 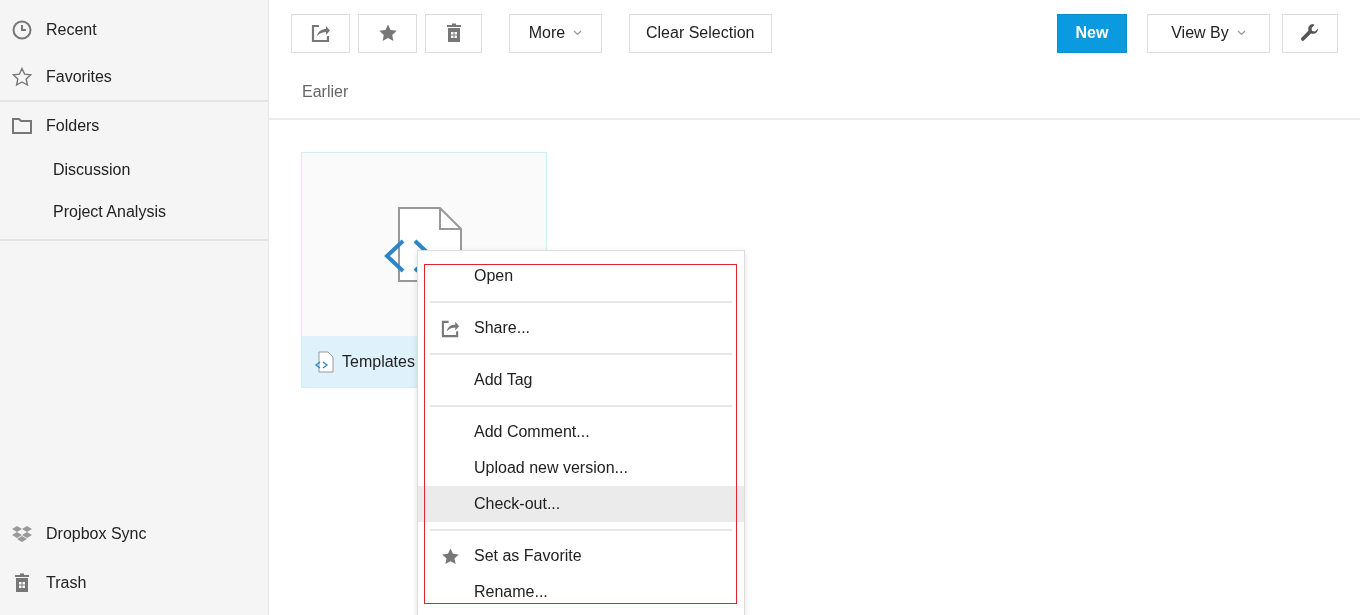 What do you see at coordinates (134, 212) in the screenshot?
I see `folder-item: Project Analysis` at bounding box center [134, 212].